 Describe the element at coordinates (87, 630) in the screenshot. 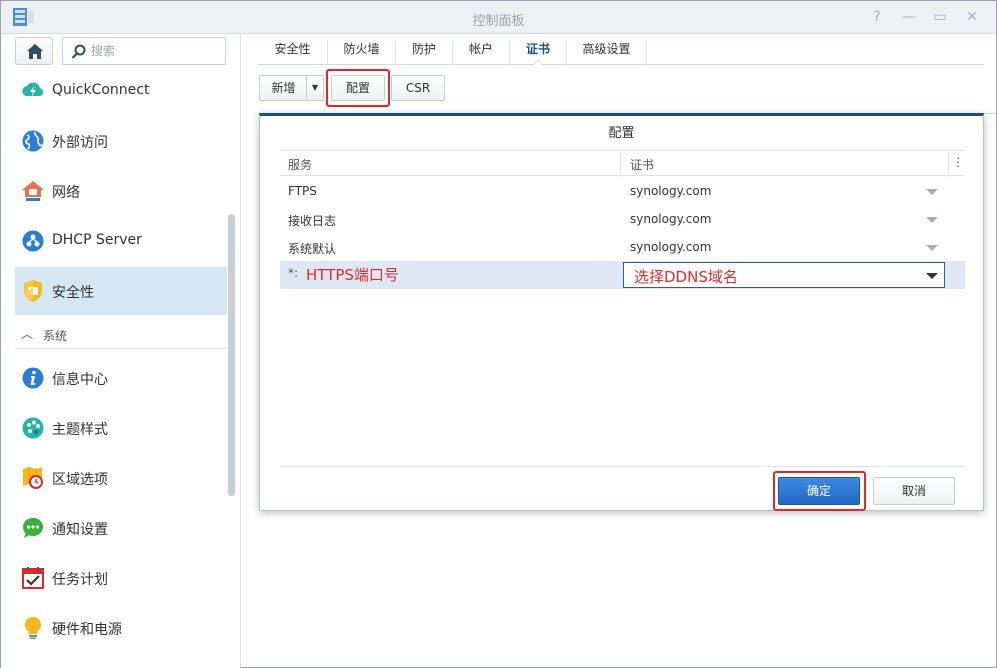

I see `sidebar-item-label: 硬件和电源` at that location.